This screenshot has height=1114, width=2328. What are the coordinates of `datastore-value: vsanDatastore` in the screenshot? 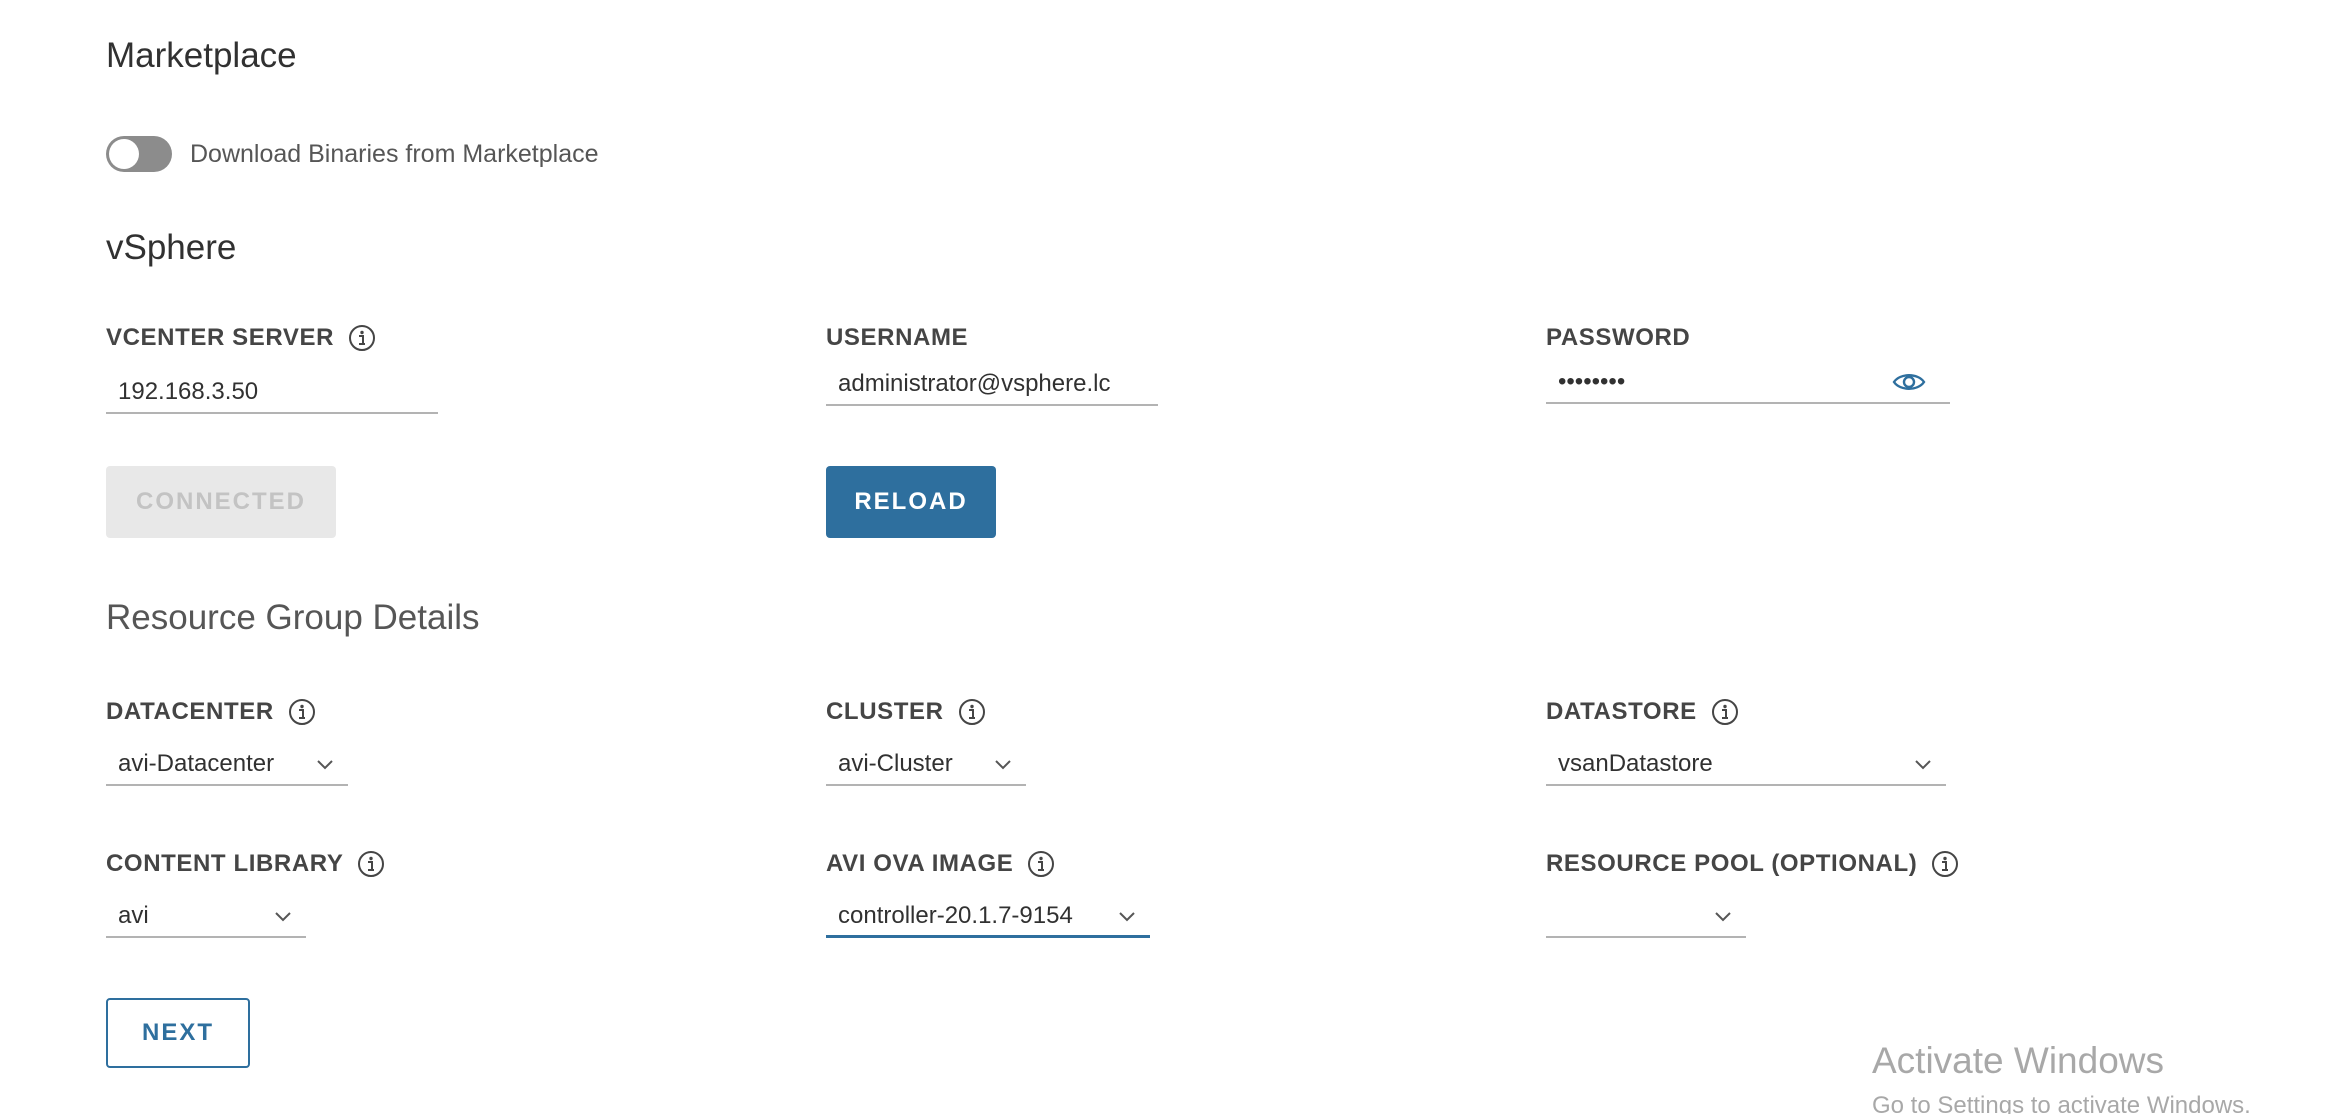 It's located at (1635, 763).